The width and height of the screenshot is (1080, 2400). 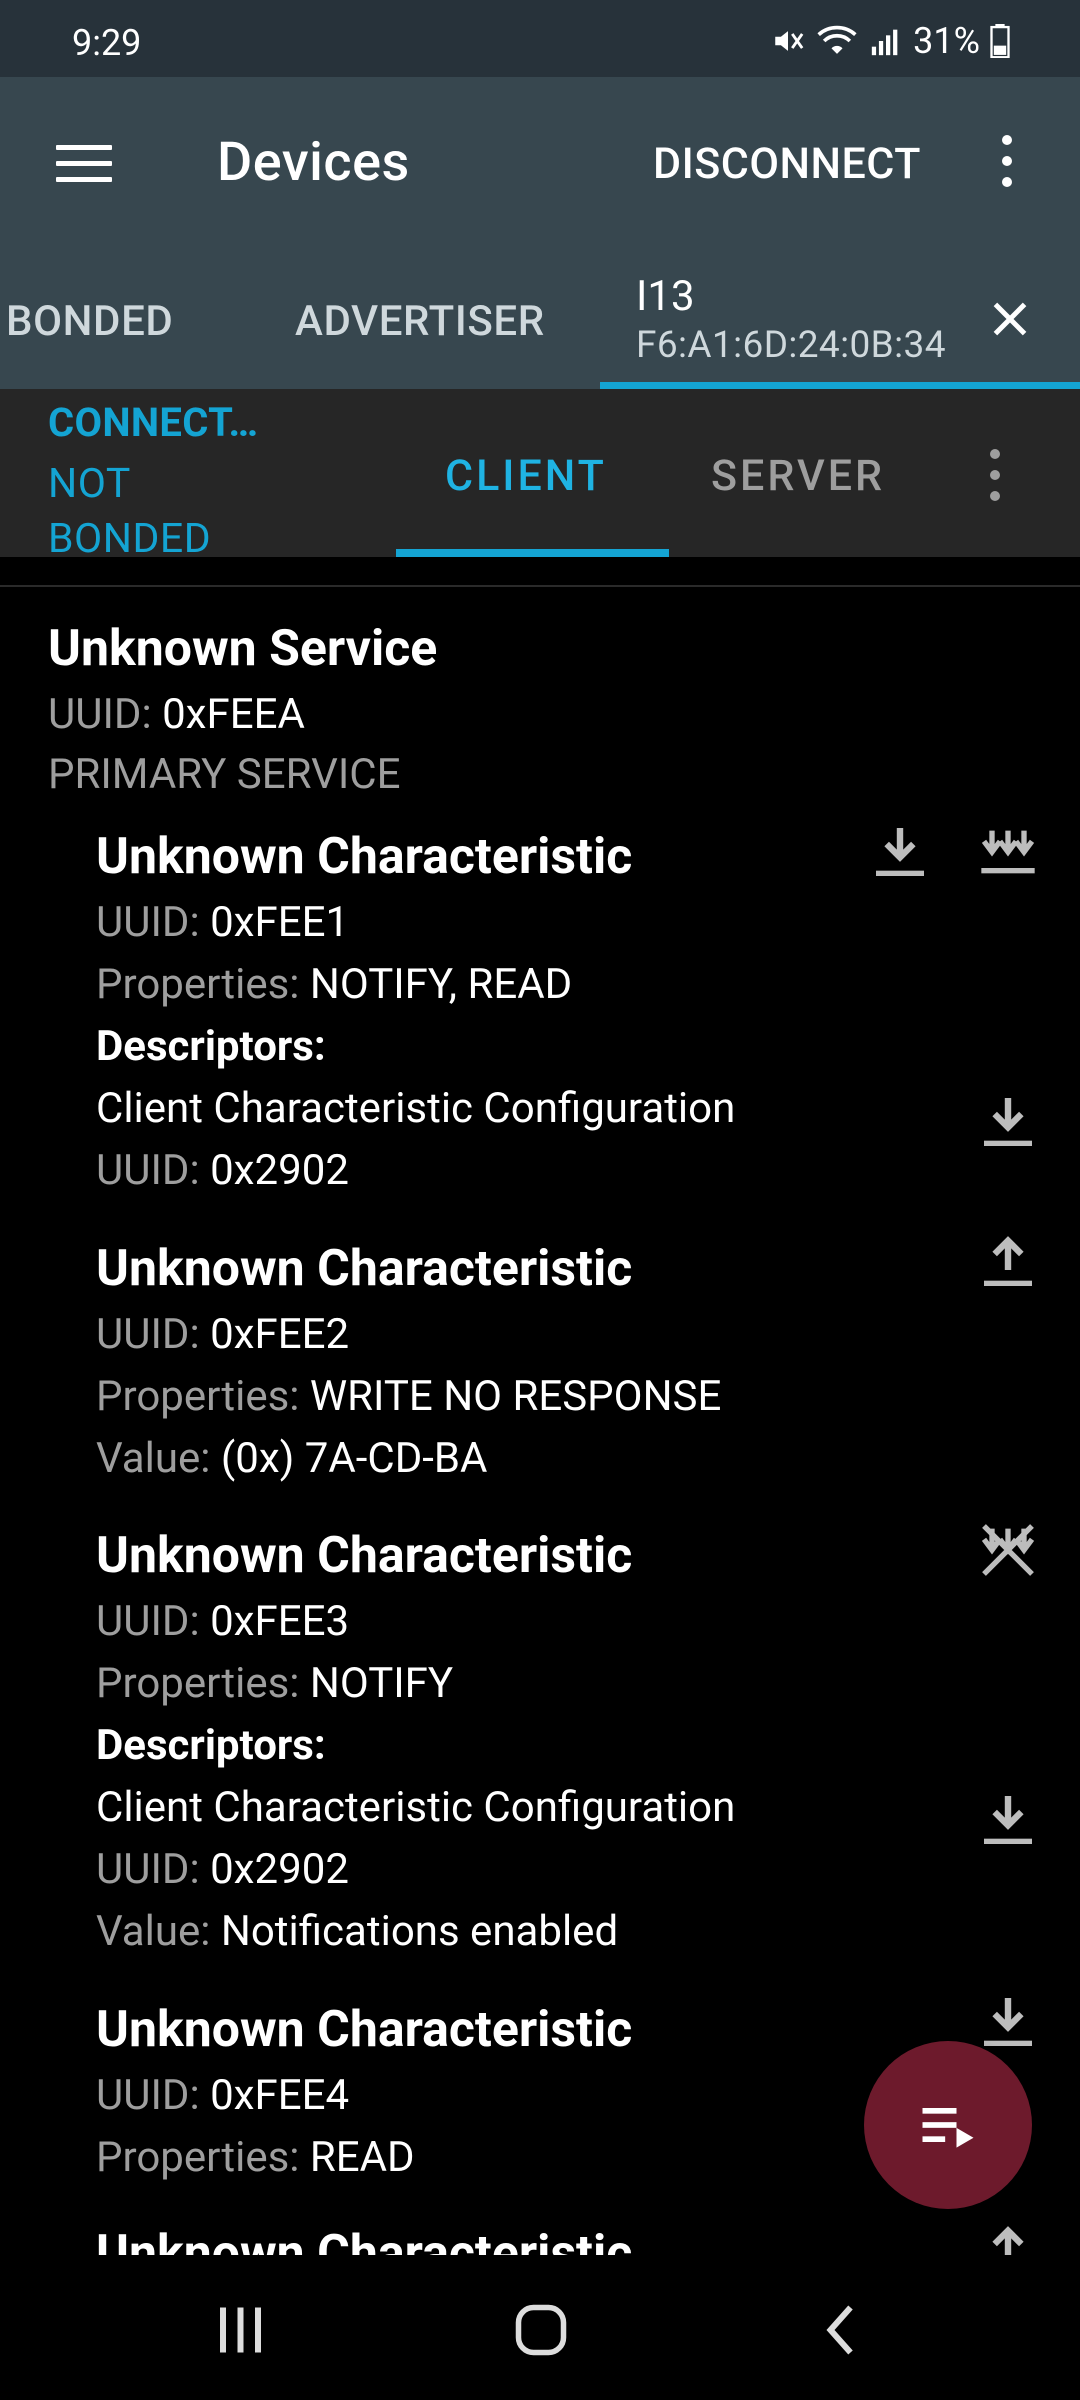 I want to click on characteristic-uuid: UUID: 0xFEE1, so click(x=223, y=922).